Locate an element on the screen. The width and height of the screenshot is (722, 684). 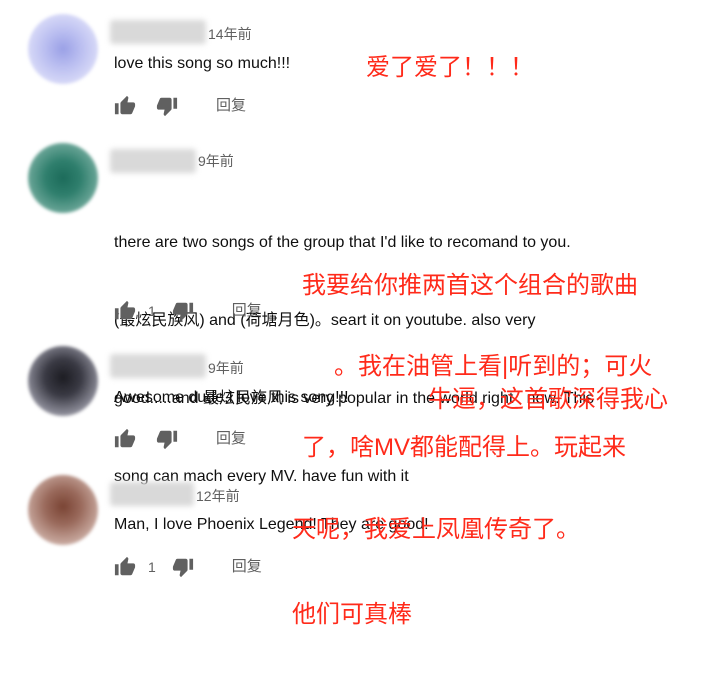
annotation-note: 牛逼，这首歌深得我心 is located at coordinates (548, 399).